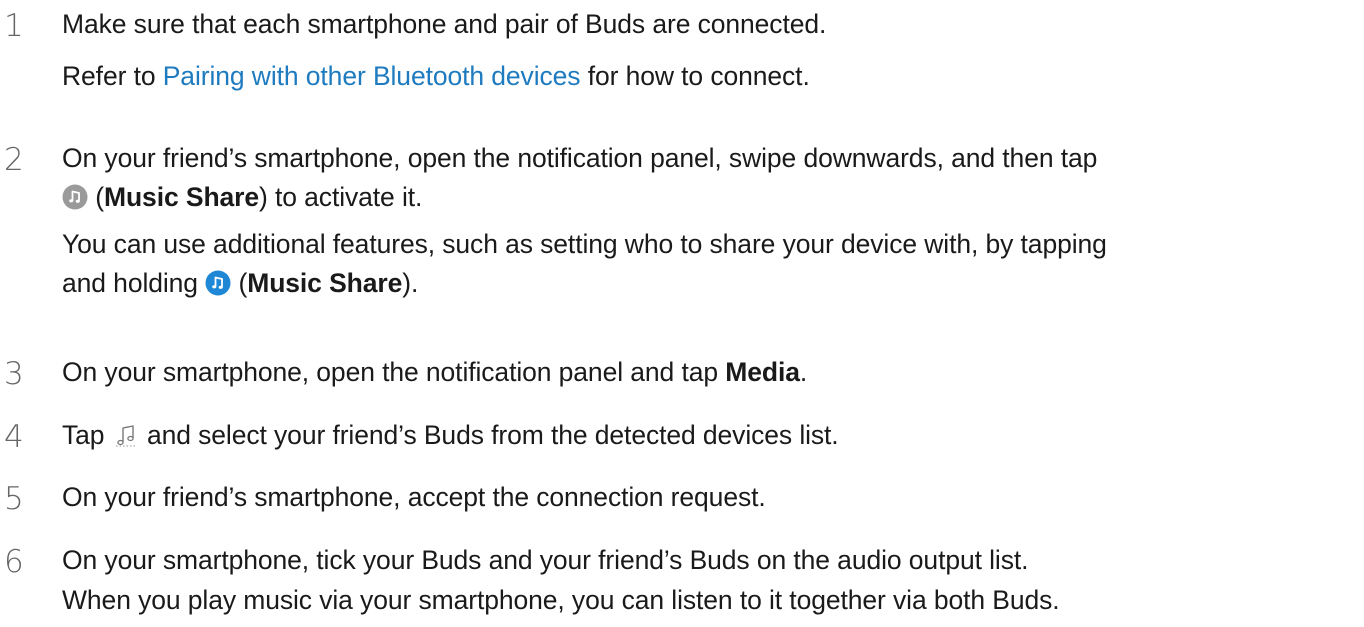 Image resolution: width=1364 pixels, height=627 pixels. What do you see at coordinates (112, 75) in the screenshot?
I see `subtext-prefix: Refer to` at bounding box center [112, 75].